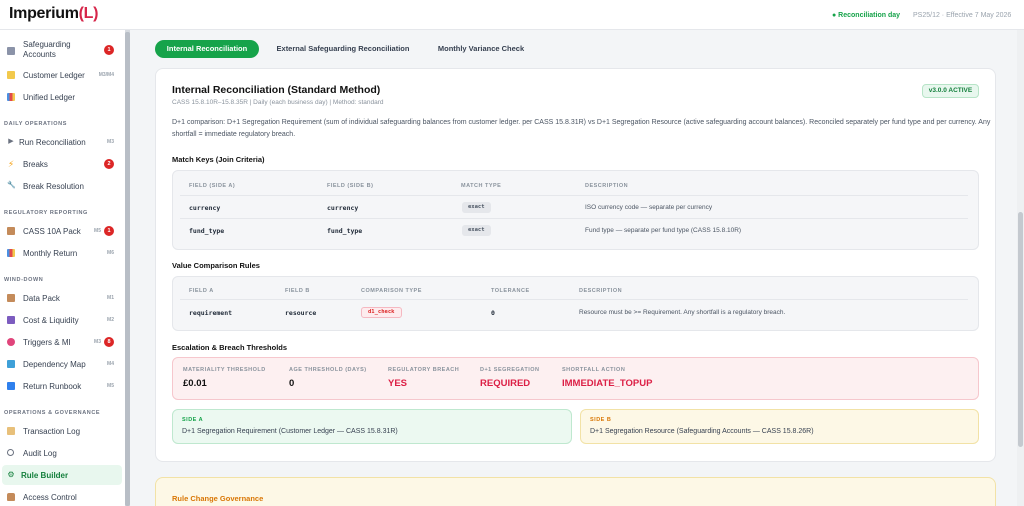 This screenshot has width=1024, height=506. Describe the element at coordinates (11, 320) in the screenshot. I see `money-icon` at that location.